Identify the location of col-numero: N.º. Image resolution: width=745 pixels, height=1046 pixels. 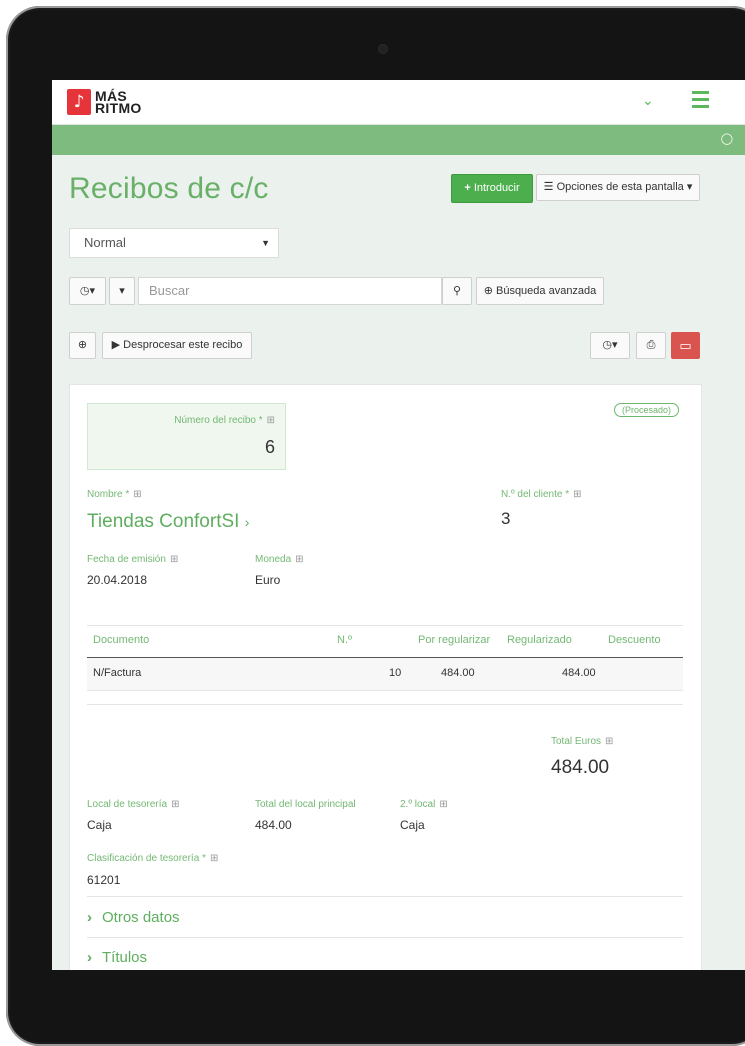
(345, 640).